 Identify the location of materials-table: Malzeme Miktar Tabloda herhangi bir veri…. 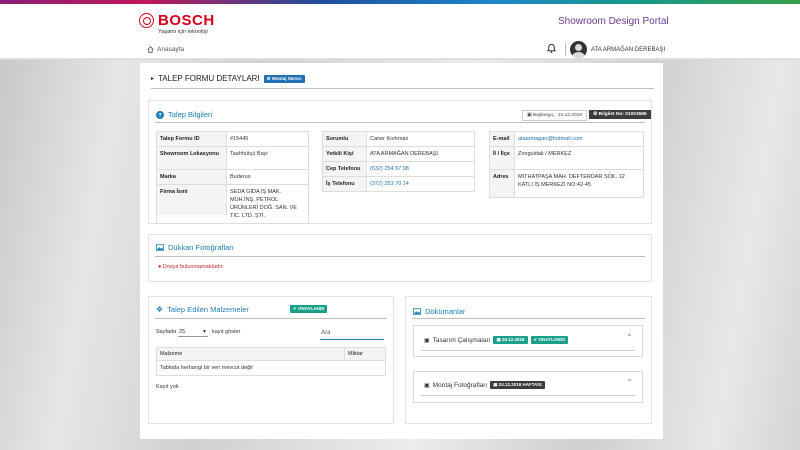
(271, 361).